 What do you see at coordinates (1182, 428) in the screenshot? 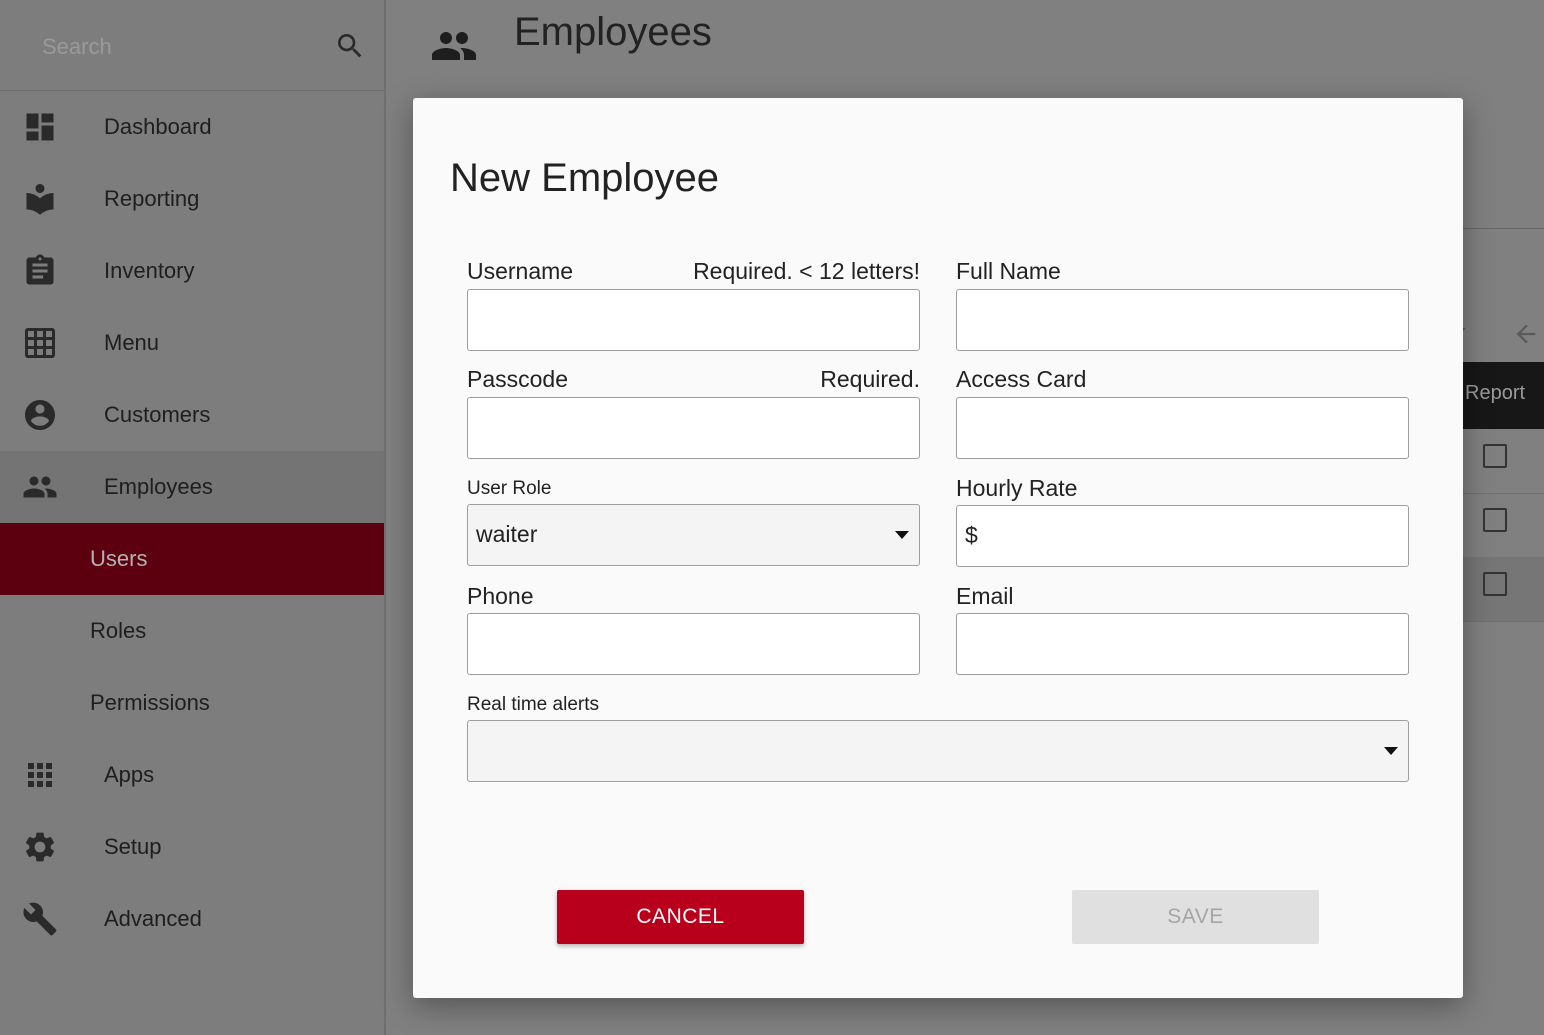
I see `access-card-input` at bounding box center [1182, 428].